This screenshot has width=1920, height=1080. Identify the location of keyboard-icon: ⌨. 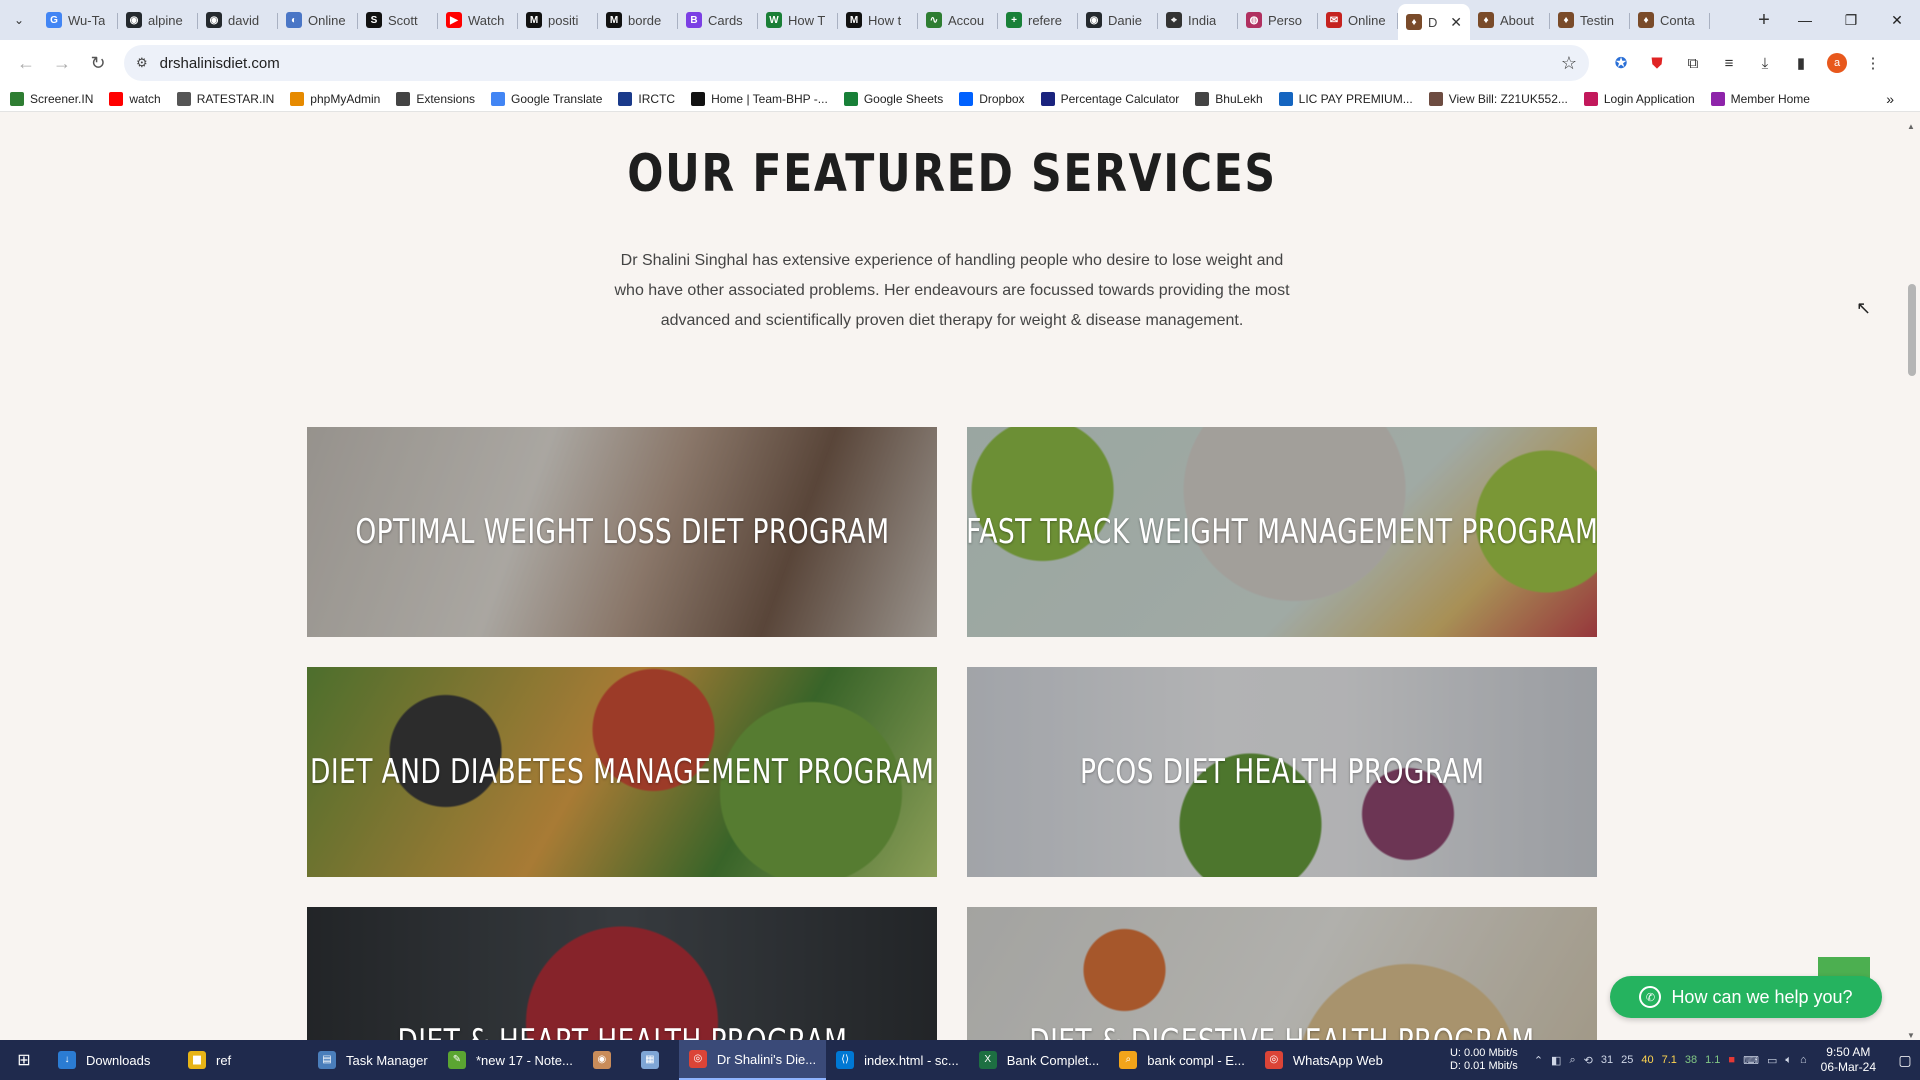
(1751, 1060).